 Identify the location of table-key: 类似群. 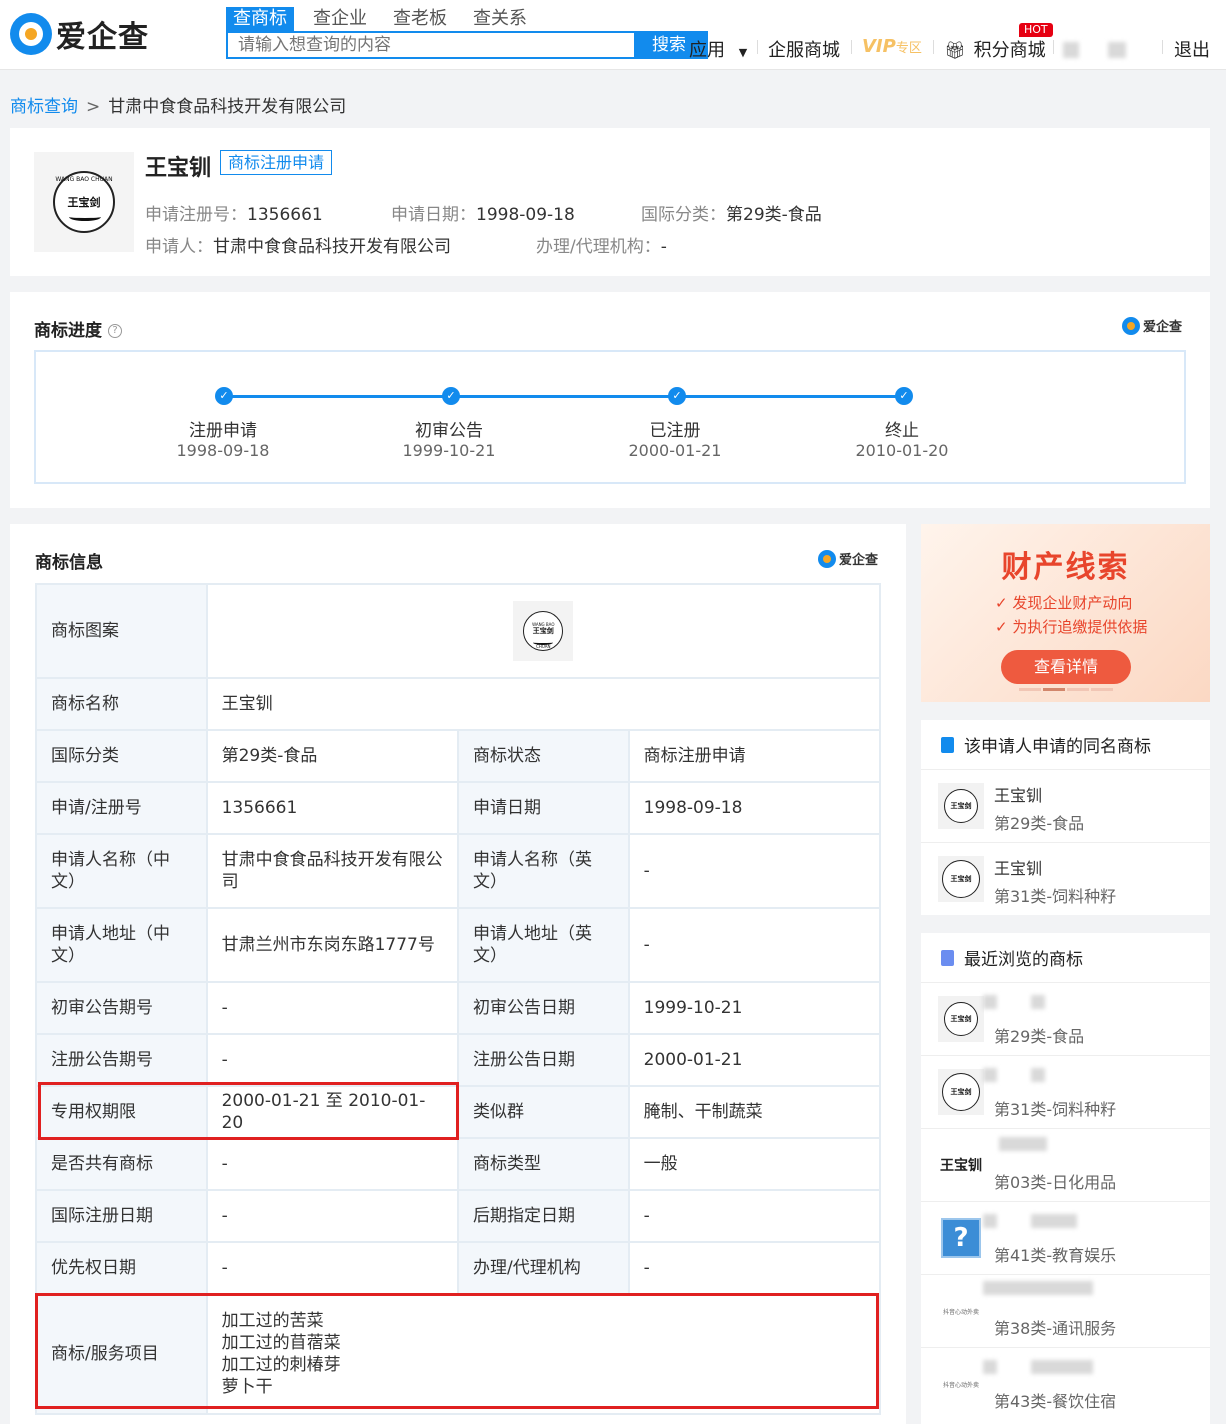
(543, 1112).